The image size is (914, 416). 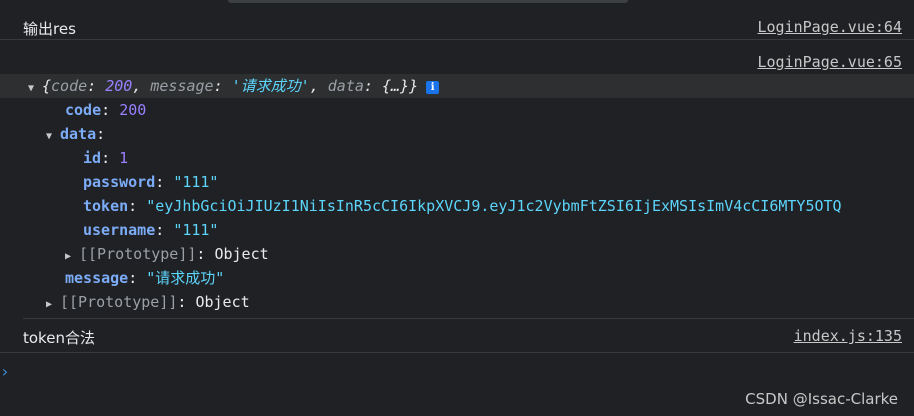 What do you see at coordinates (49, 29) in the screenshot?
I see `console-message-text: 输出res` at bounding box center [49, 29].